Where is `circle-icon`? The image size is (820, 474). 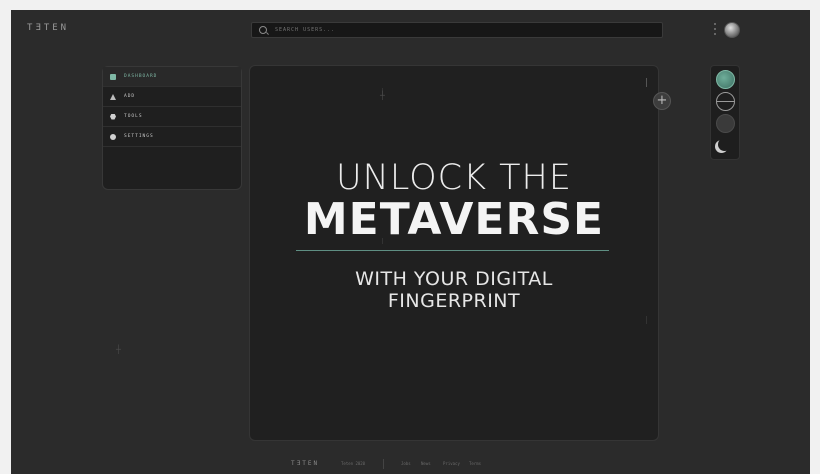 circle-icon is located at coordinates (725, 123).